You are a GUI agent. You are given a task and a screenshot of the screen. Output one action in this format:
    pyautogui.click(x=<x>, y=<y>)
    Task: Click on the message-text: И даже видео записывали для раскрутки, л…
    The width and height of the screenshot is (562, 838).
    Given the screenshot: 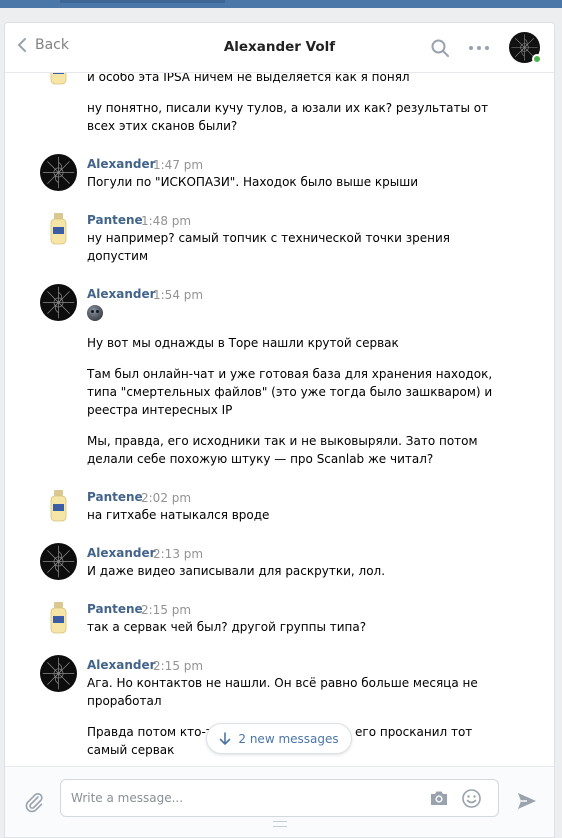 What is the action you would take?
    pyautogui.click(x=236, y=571)
    